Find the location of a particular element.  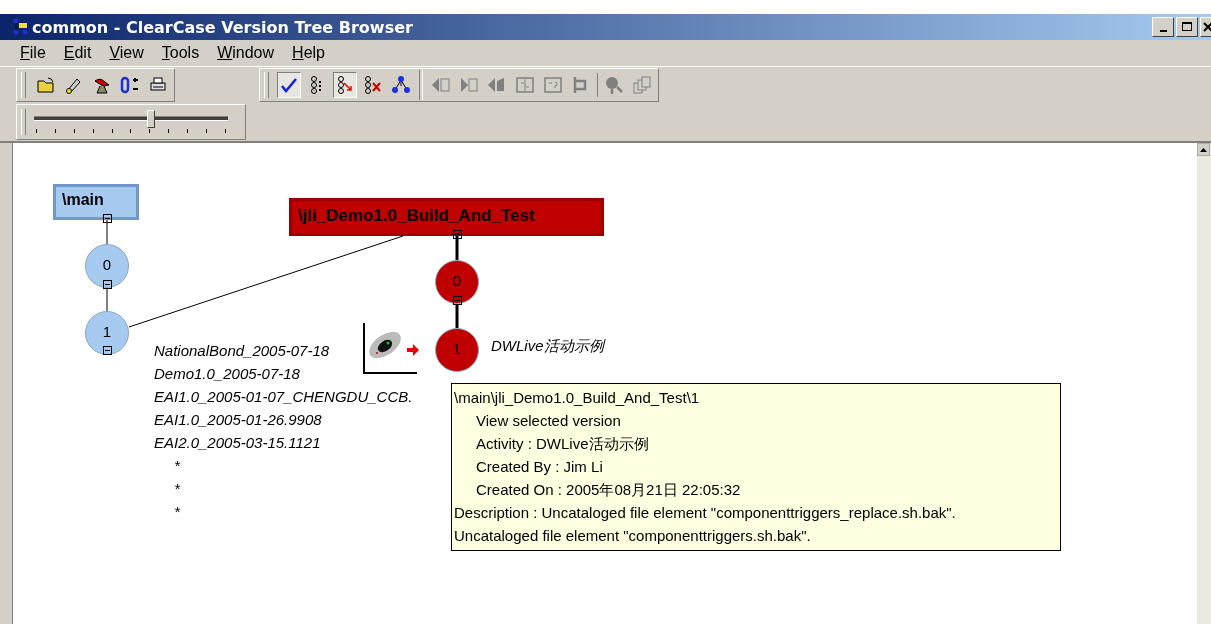

version-label: NationalBond_2005-07-18 is located at coordinates (242, 351).